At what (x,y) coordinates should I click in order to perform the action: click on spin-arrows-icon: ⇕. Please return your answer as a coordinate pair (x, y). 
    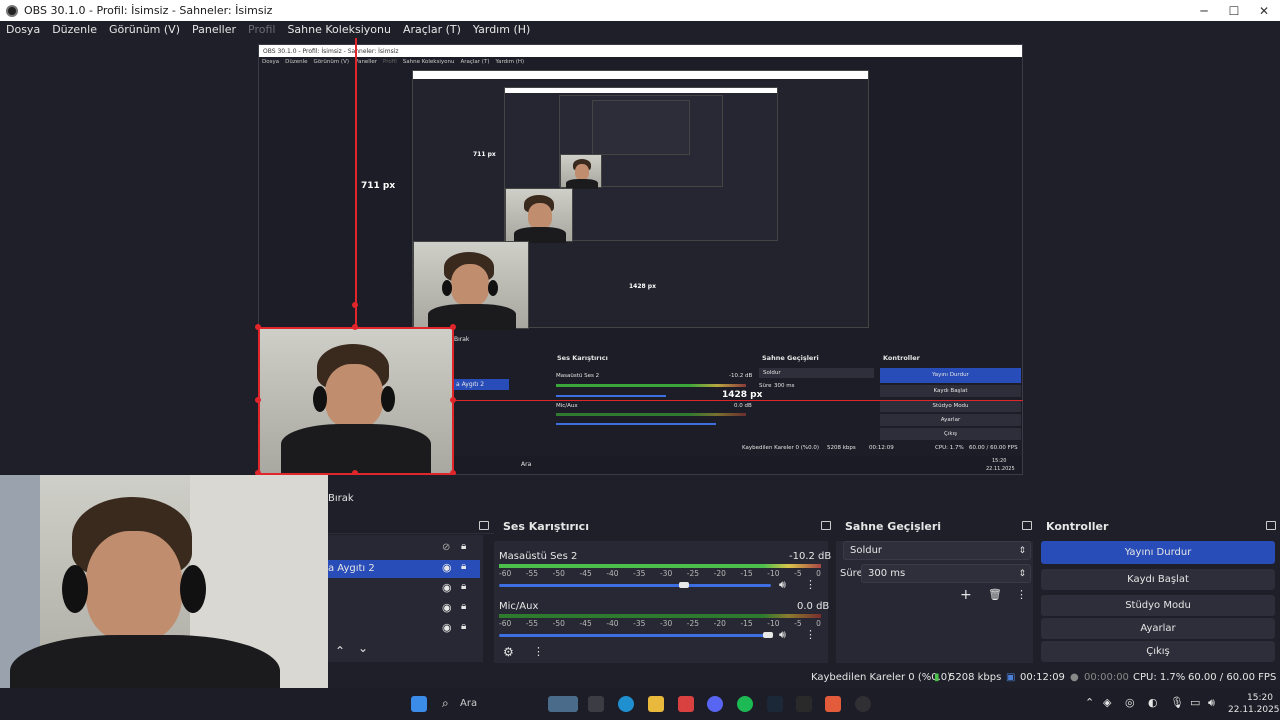
    Looking at the image, I should click on (1022, 574).